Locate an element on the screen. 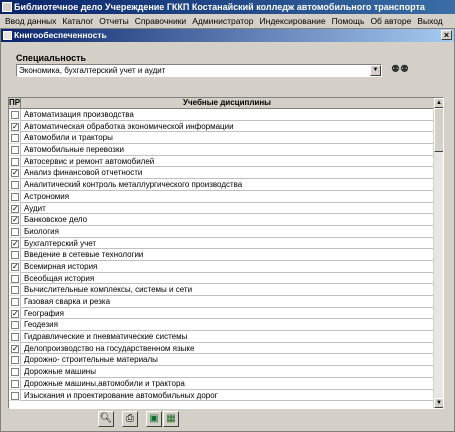  table-row: Дорожные машины,автомобили и трактора is located at coordinates (221, 383).